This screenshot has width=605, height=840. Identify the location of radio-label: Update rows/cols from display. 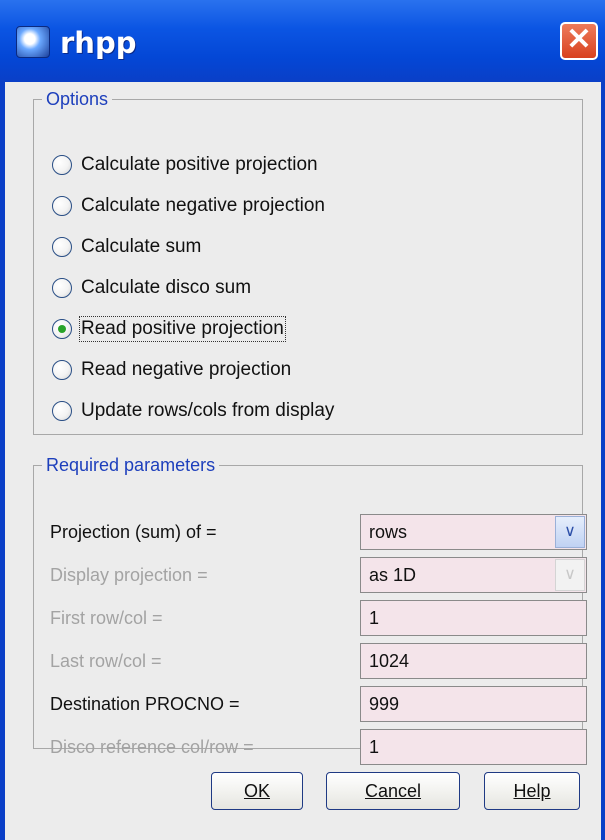
(208, 410).